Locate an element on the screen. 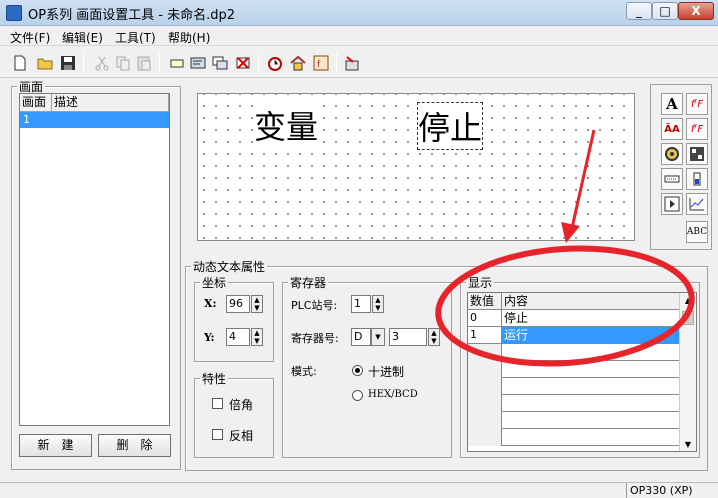 Image resolution: width=718 pixels, height=498 pixels. paste-icon is located at coordinates (144, 63).